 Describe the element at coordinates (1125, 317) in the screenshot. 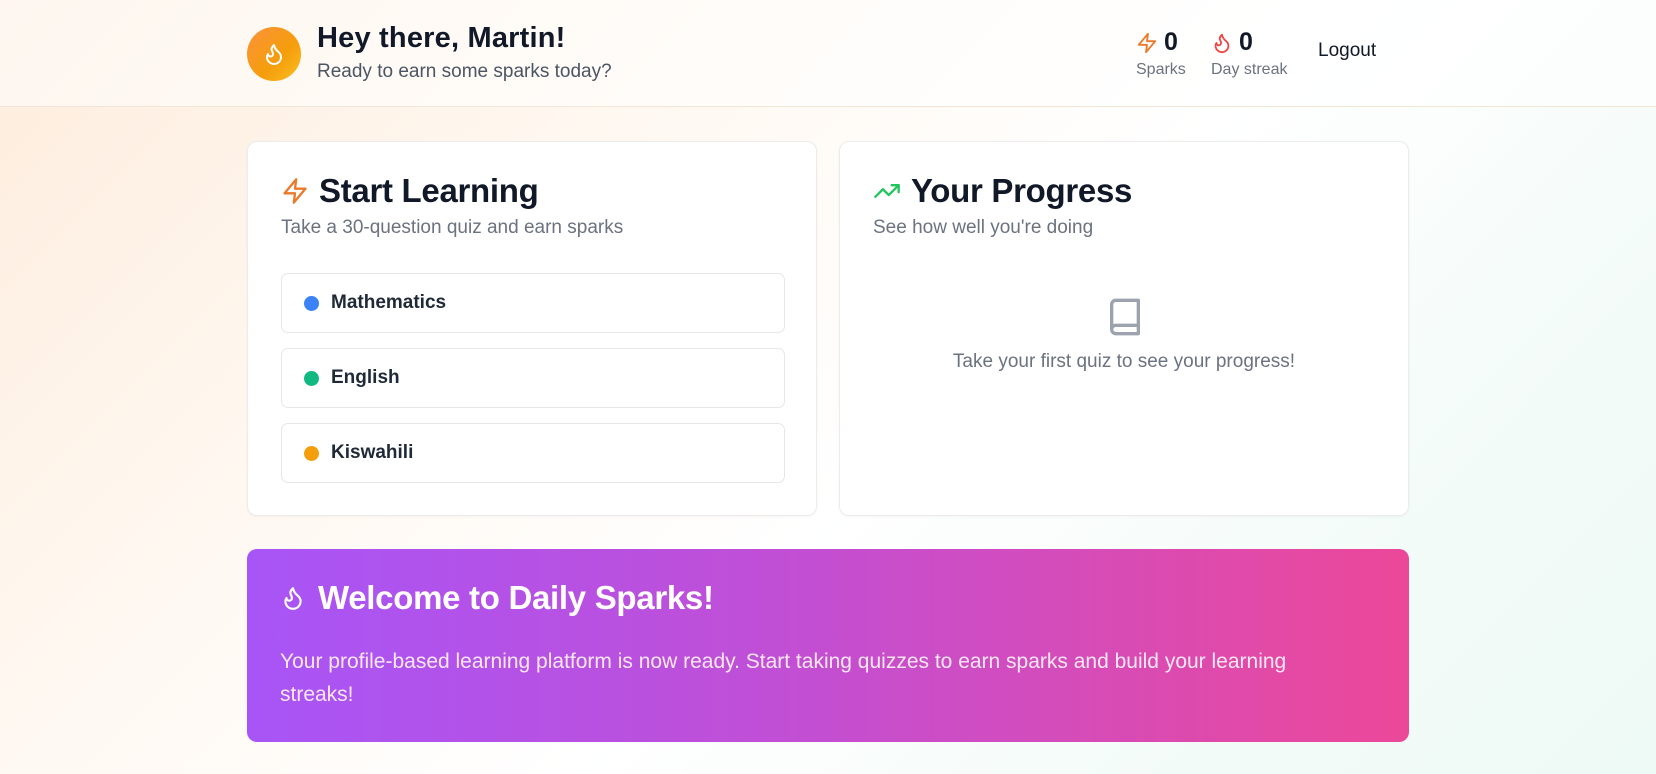

I see `book-icon` at that location.